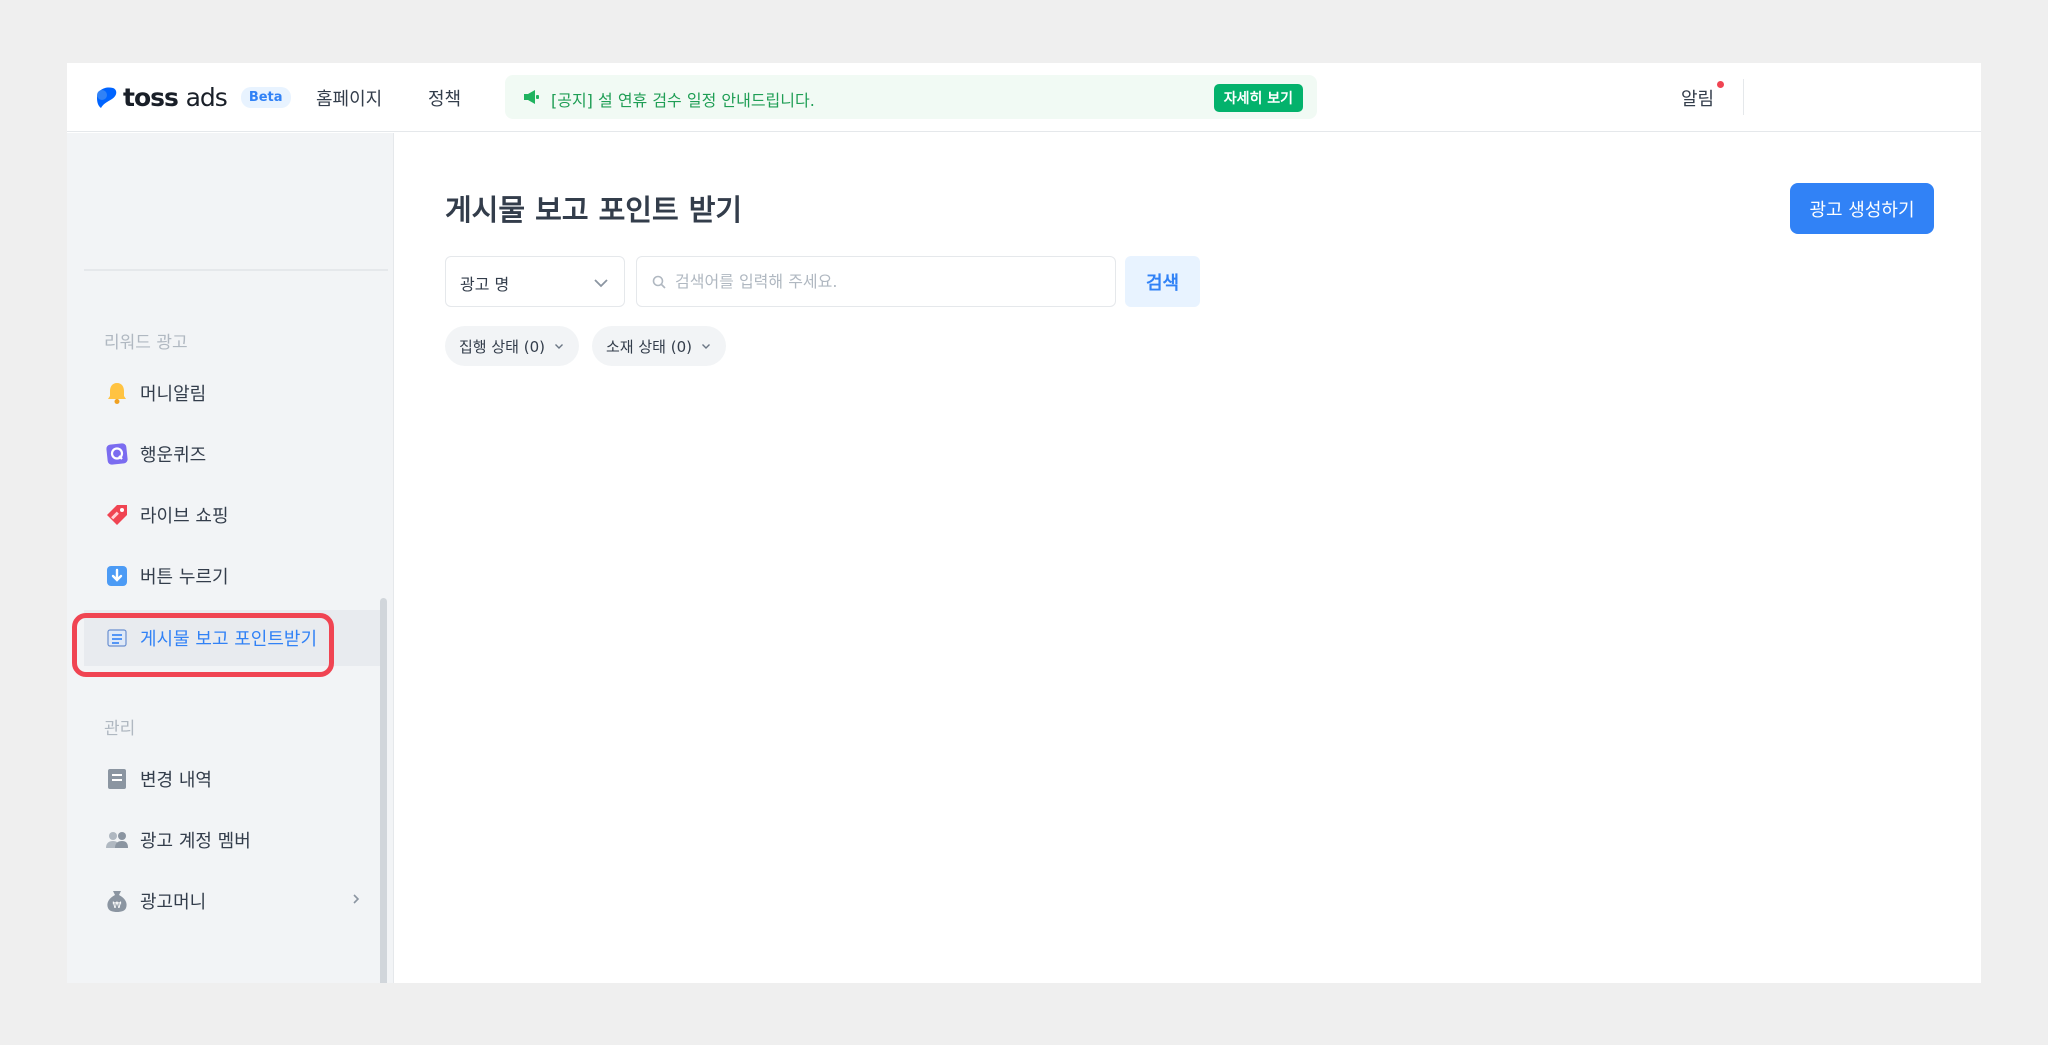 The width and height of the screenshot is (2048, 1045). Describe the element at coordinates (173, 902) in the screenshot. I see `sidebar-item-label: 광고머니` at that location.